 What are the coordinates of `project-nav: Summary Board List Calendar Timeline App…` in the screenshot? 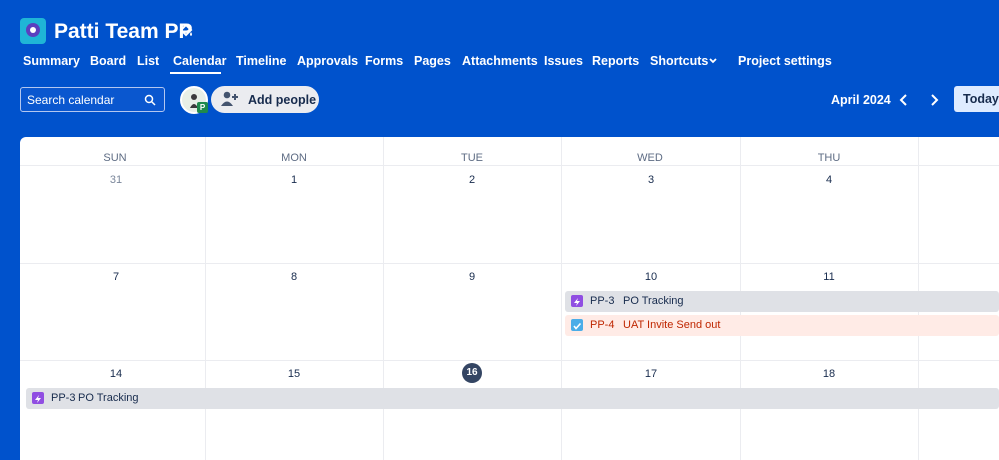 It's located at (499, 65).